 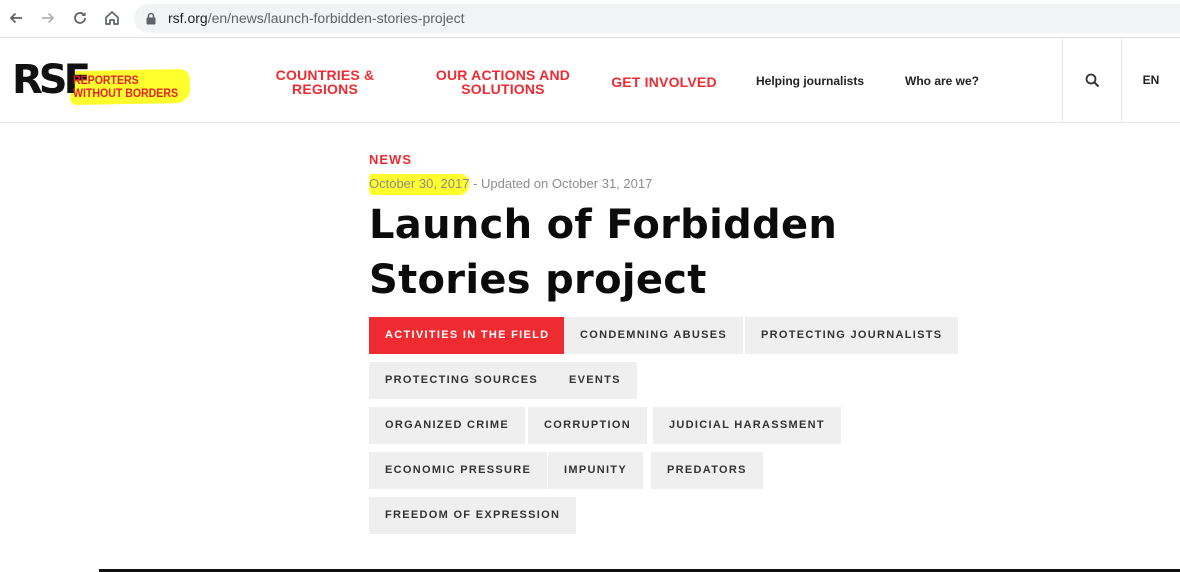 What do you see at coordinates (473, 515) in the screenshot?
I see `tag-freedom-of-expression: FREEDOM OF EXPRESSION` at bounding box center [473, 515].